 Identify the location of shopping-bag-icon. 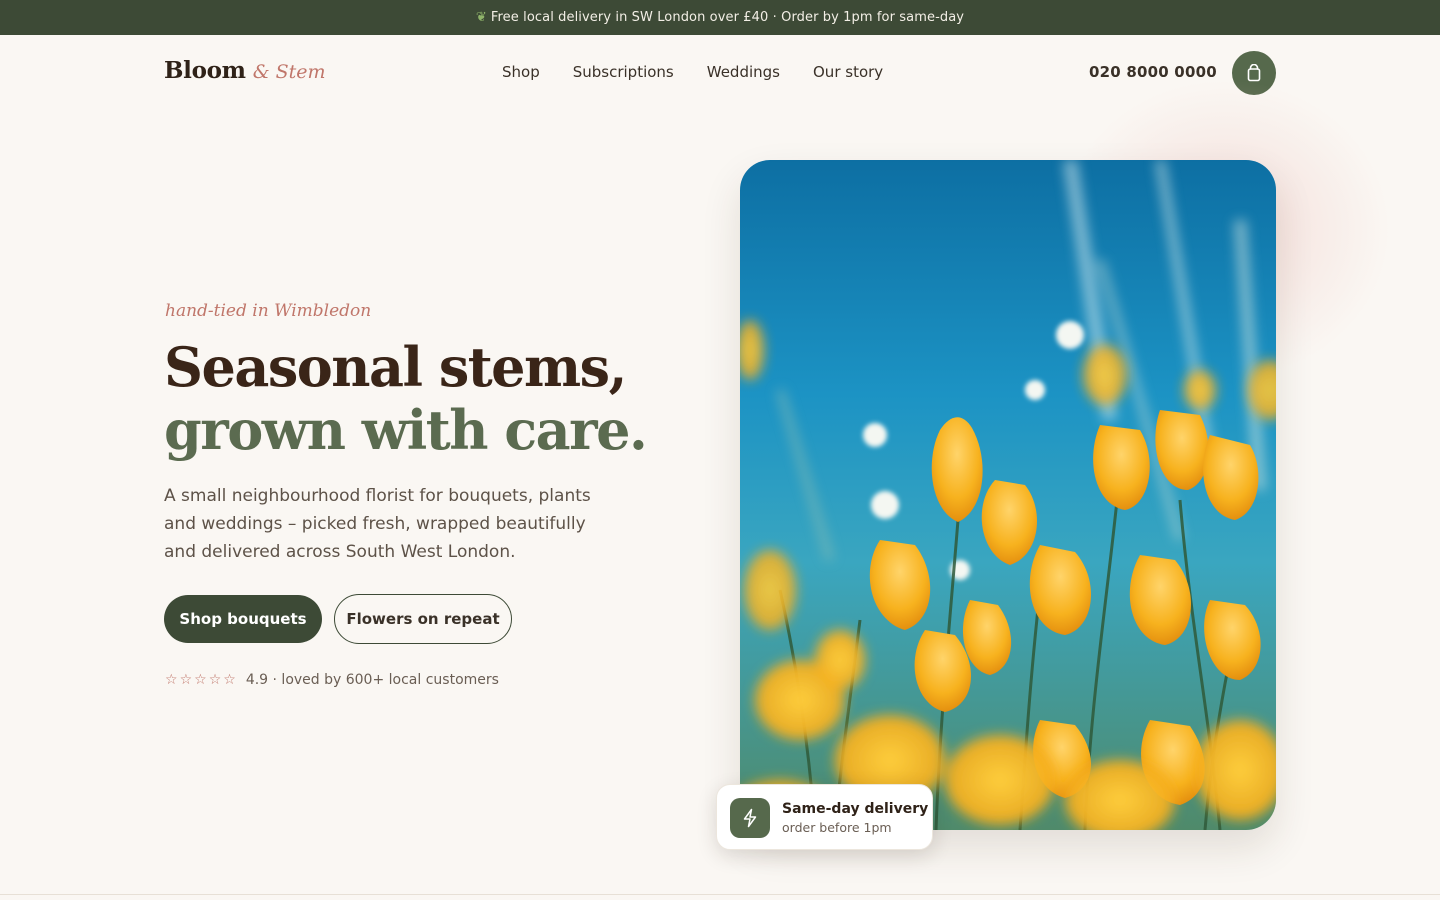
(1254, 73).